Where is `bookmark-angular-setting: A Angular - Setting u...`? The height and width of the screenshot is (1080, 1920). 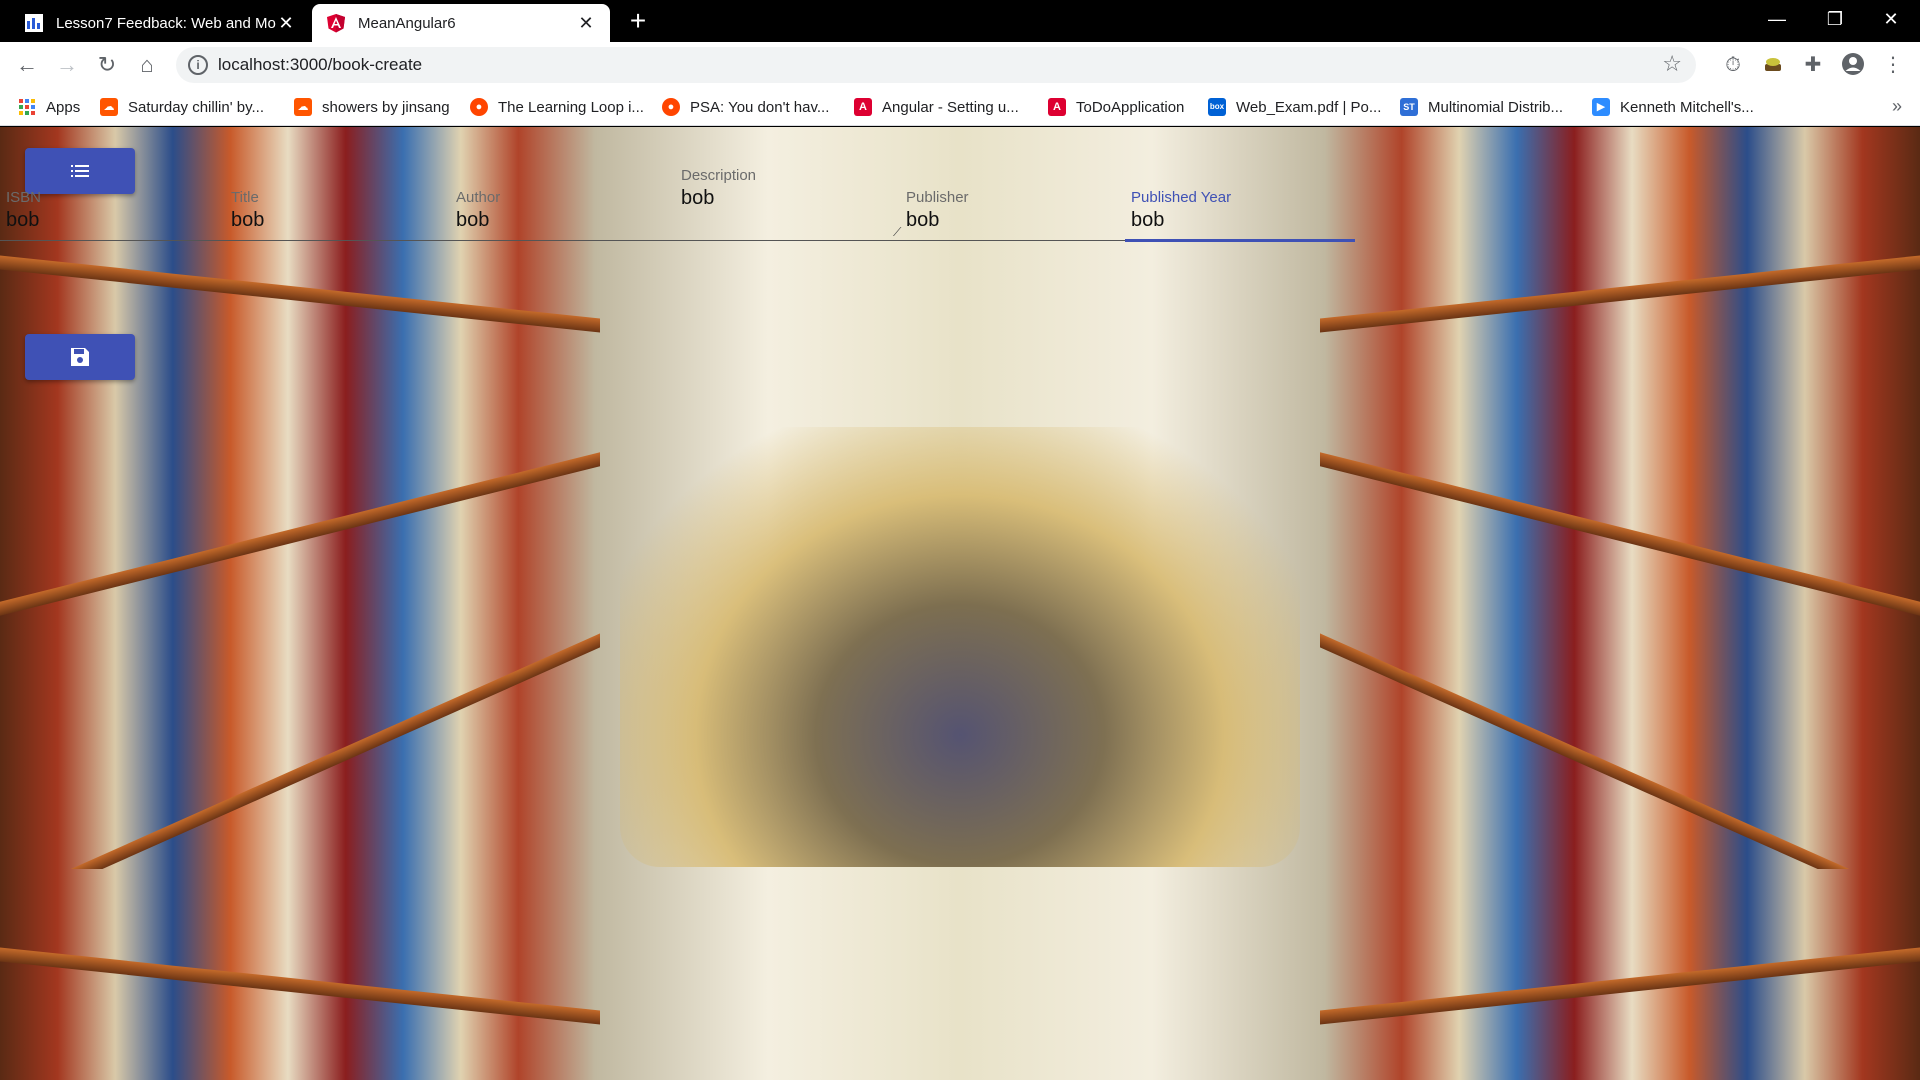 bookmark-angular-setting: A Angular - Setting u... is located at coordinates (936, 107).